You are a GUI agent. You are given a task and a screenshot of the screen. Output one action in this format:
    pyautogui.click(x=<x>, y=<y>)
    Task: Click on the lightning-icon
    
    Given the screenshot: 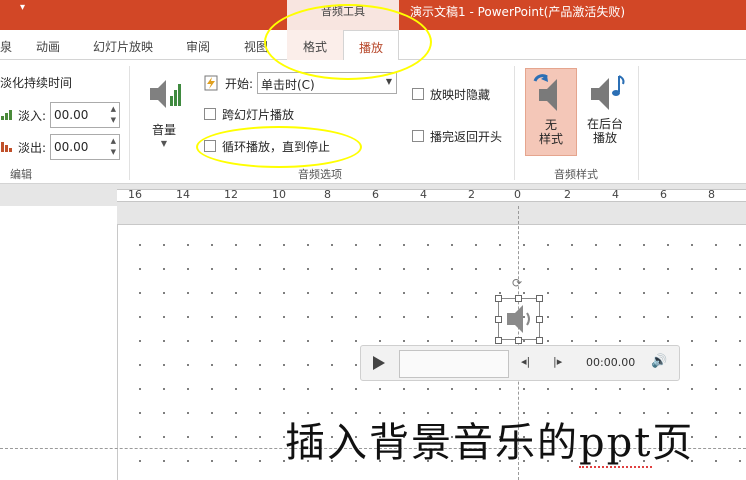 What is the action you would take?
    pyautogui.click(x=211, y=83)
    